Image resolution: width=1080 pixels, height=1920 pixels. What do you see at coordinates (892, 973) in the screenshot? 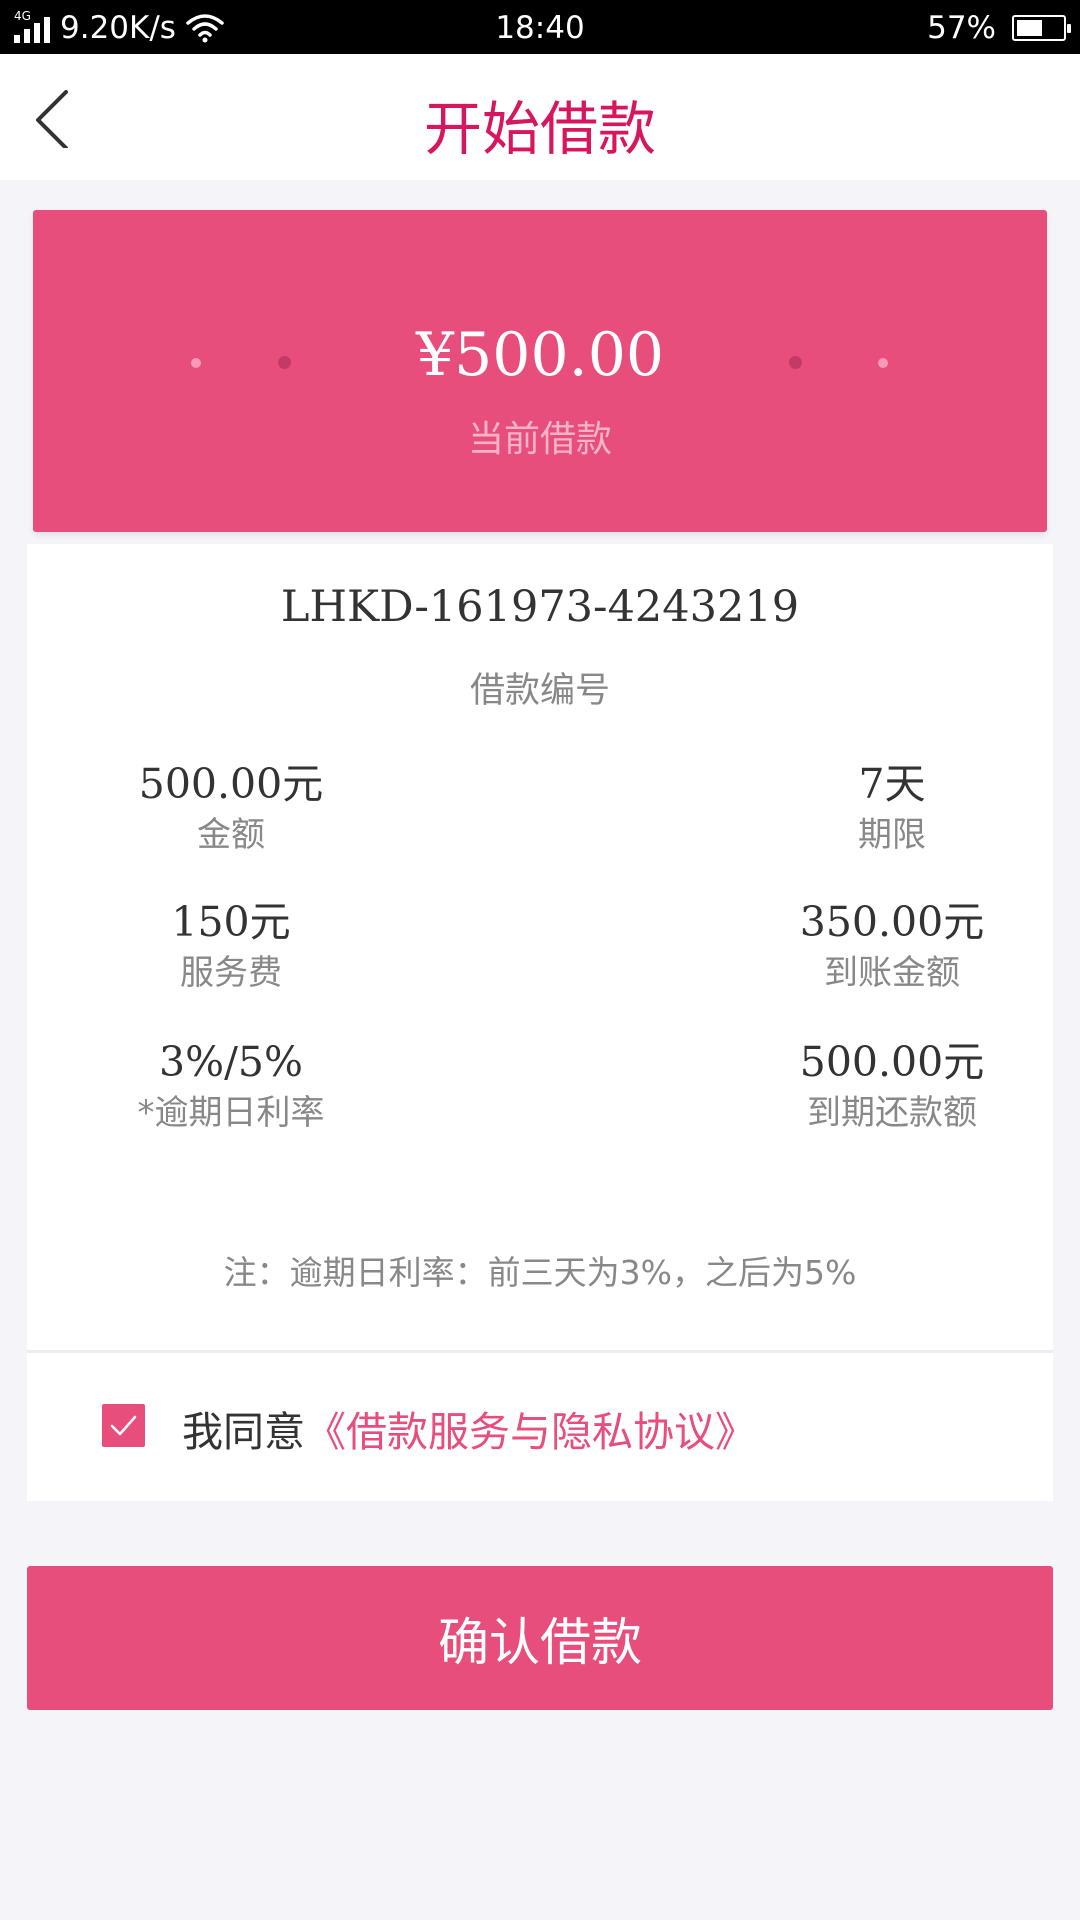
I see `stat-label: 到账金额` at bounding box center [892, 973].